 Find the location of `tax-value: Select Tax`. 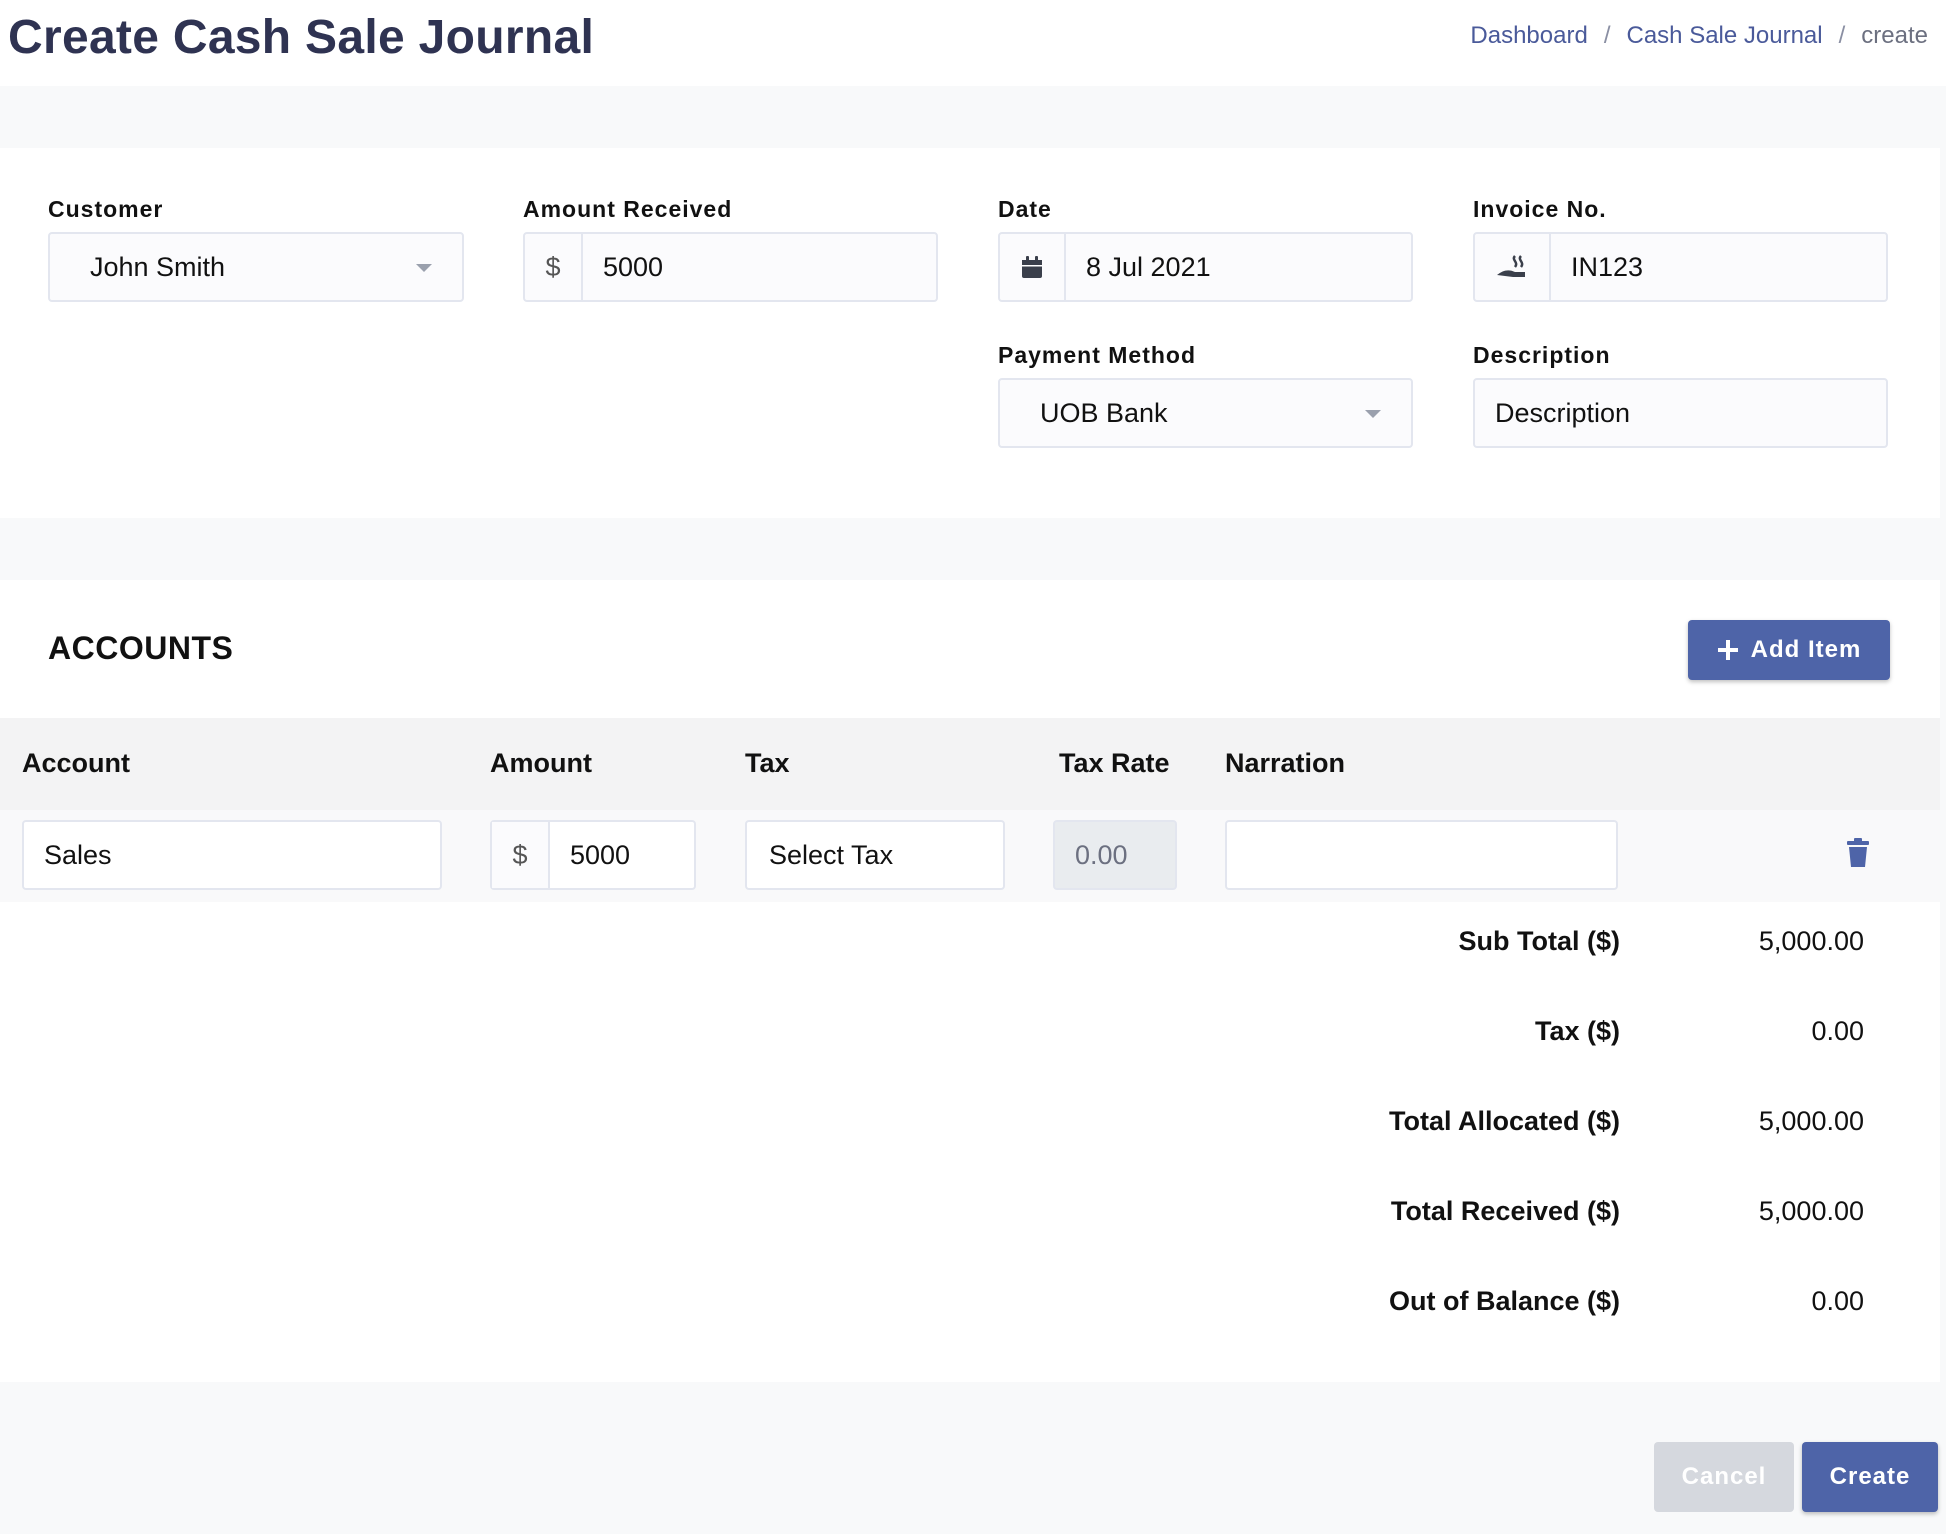

tax-value: Select Tax is located at coordinates (831, 854).